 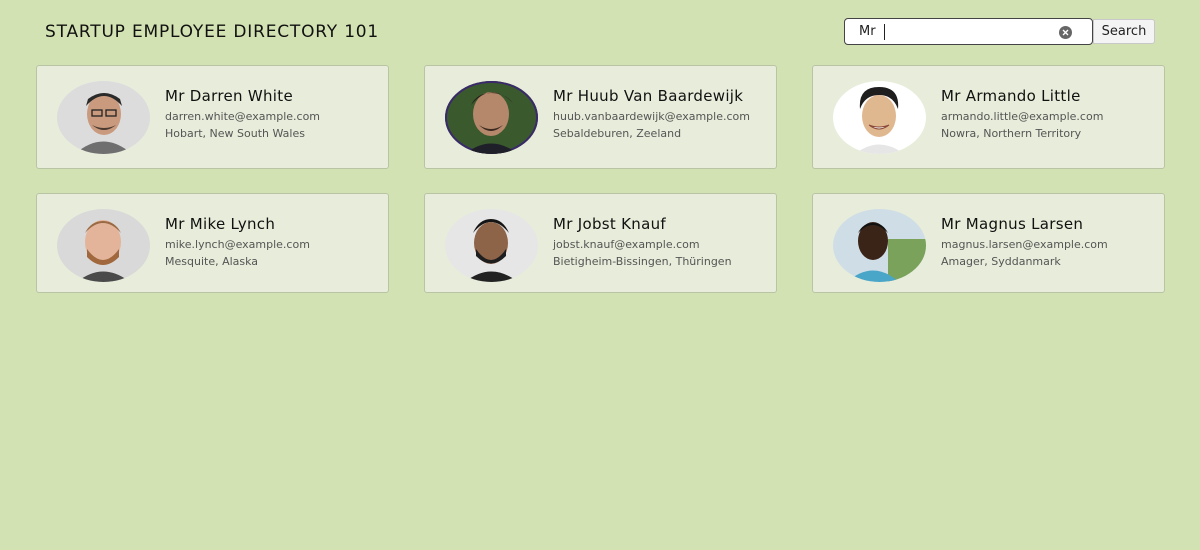 What do you see at coordinates (1065, 32) in the screenshot?
I see `clear-icon` at bounding box center [1065, 32].